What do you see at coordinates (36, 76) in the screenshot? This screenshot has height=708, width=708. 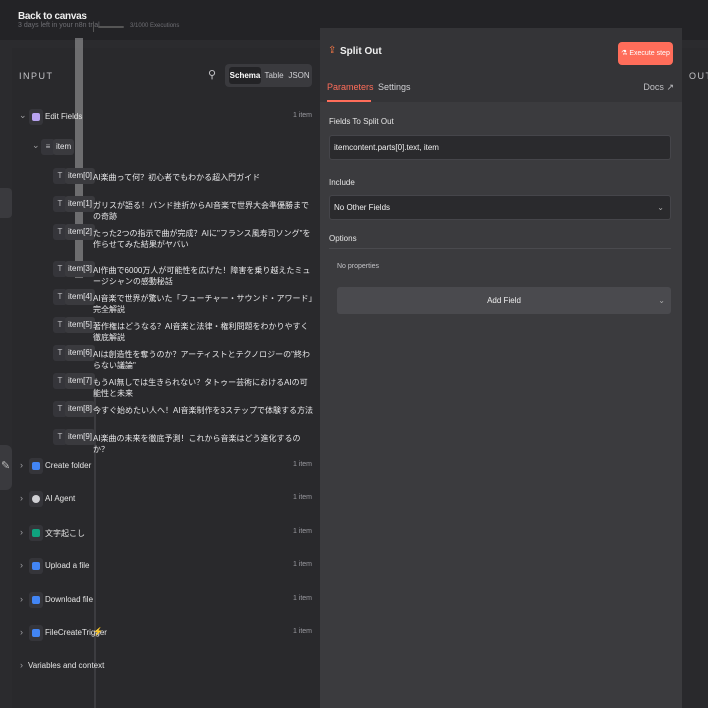 I see `input-panel-title: INPUT` at bounding box center [36, 76].